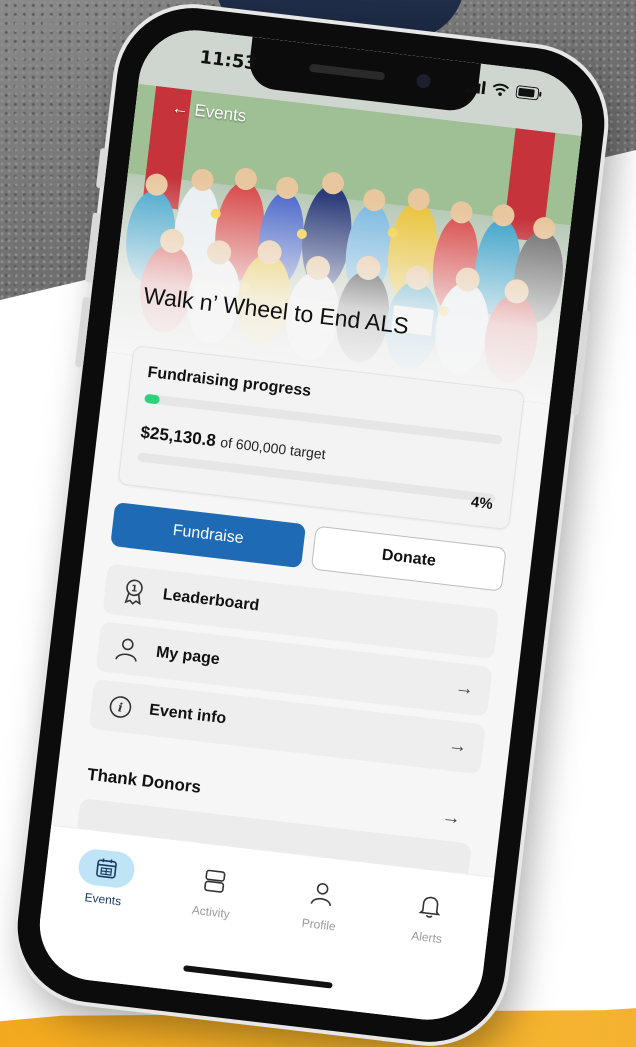 The height and width of the screenshot is (1047, 636). I want to click on power-button, so click(580, 363).